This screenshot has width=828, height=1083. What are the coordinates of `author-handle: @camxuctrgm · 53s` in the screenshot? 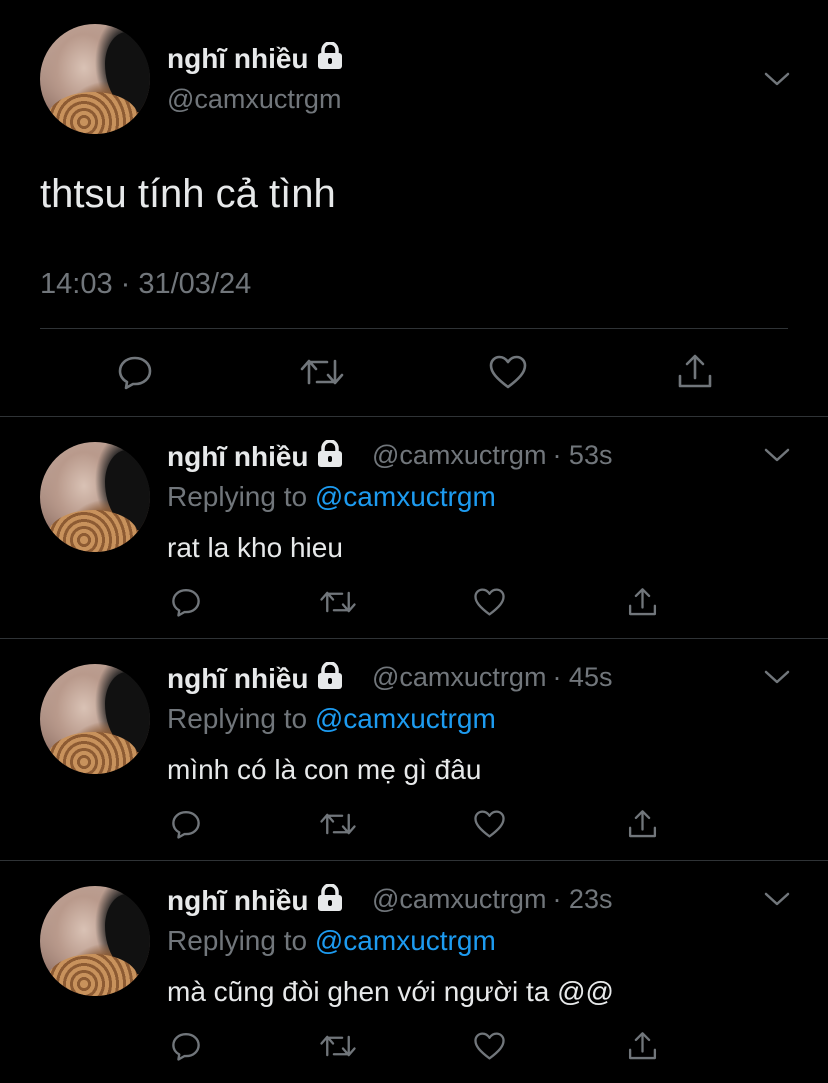 It's located at (492, 455).